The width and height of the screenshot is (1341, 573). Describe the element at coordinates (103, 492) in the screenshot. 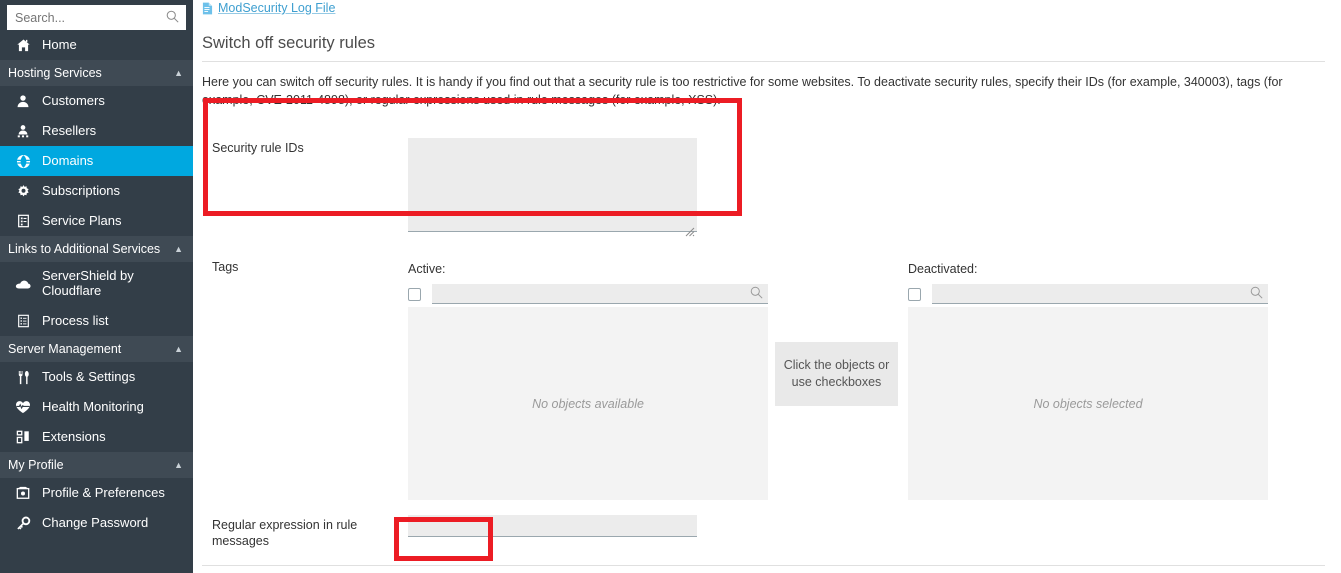

I see `sidebar-item-label: Profile & Preferences` at that location.